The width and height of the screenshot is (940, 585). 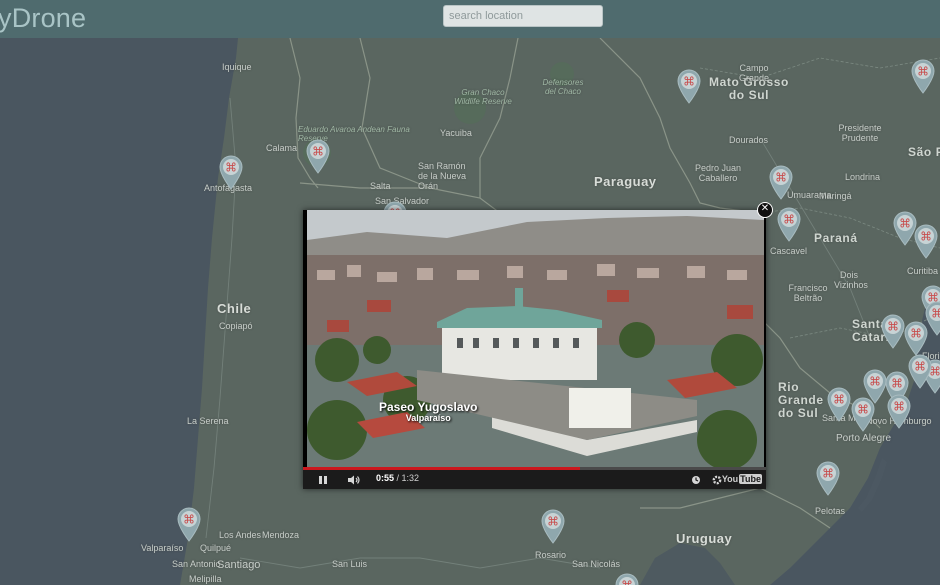 I want to click on youtube-logo: You Tube, so click(x=742, y=479).